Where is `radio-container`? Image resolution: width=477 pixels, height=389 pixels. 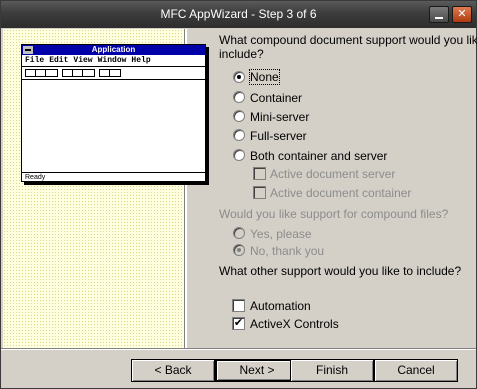 radio-container is located at coordinates (239, 97).